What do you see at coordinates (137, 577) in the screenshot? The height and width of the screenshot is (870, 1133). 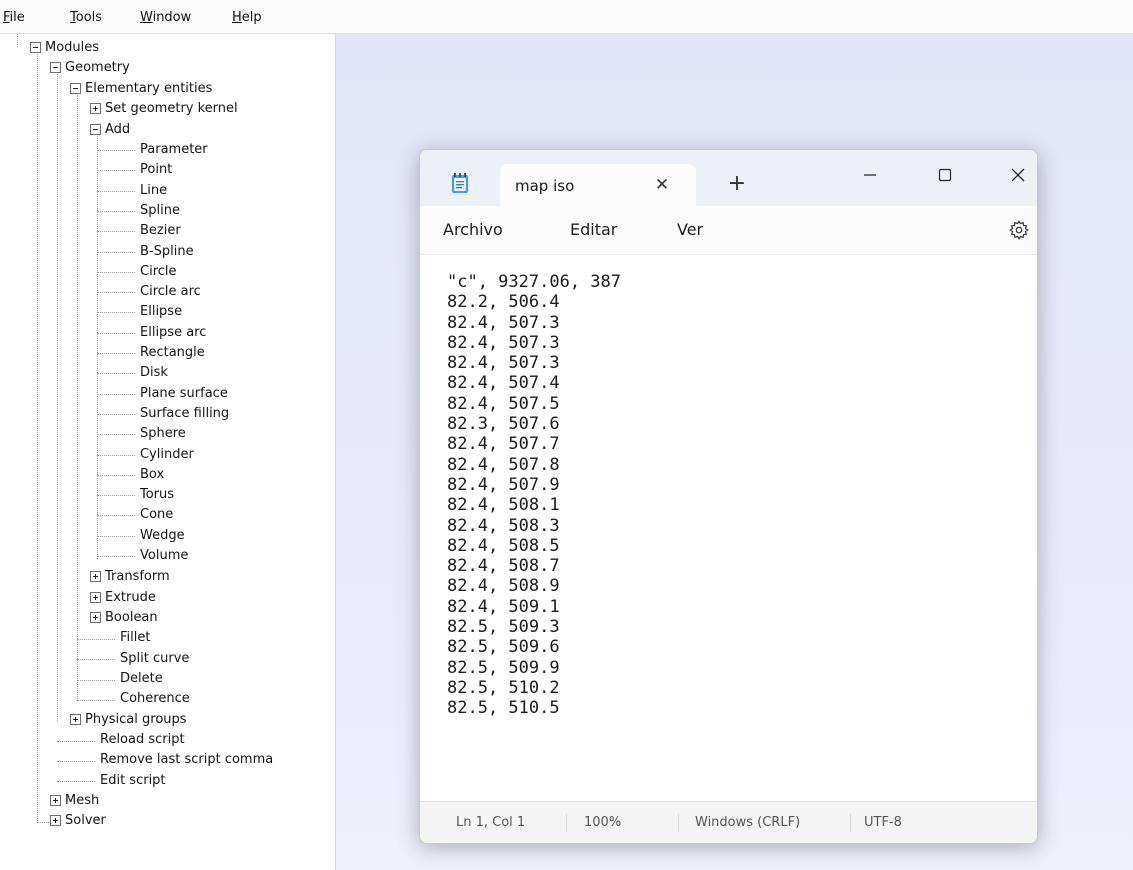 I see `tree-item-transform: Transform` at bounding box center [137, 577].